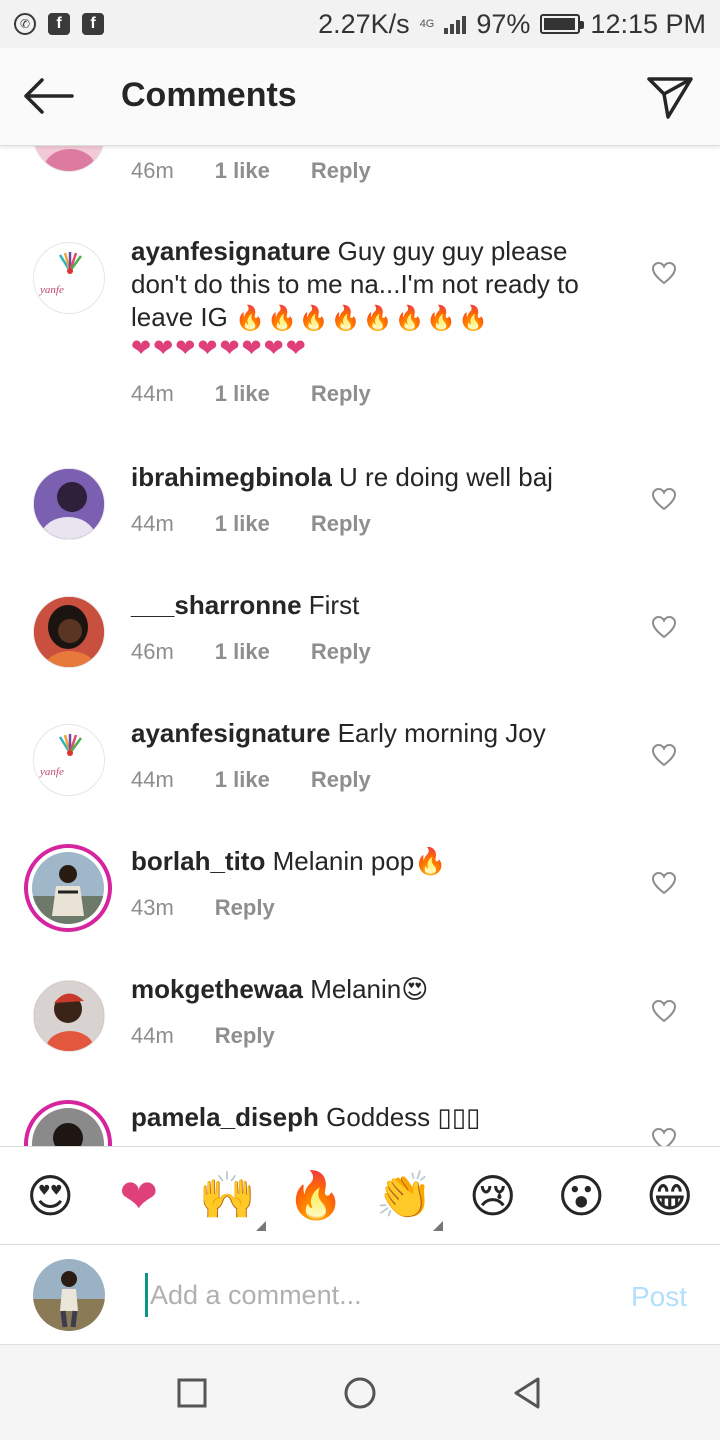 The width and height of the screenshot is (720, 1440). I want to click on comment-meta: 44m Reply, so click(223, 1036).